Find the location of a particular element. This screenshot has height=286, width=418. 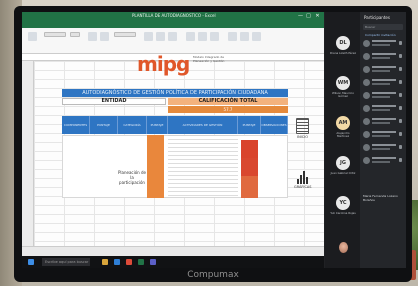

conditional-format-icon is located at coordinates (148, 36).